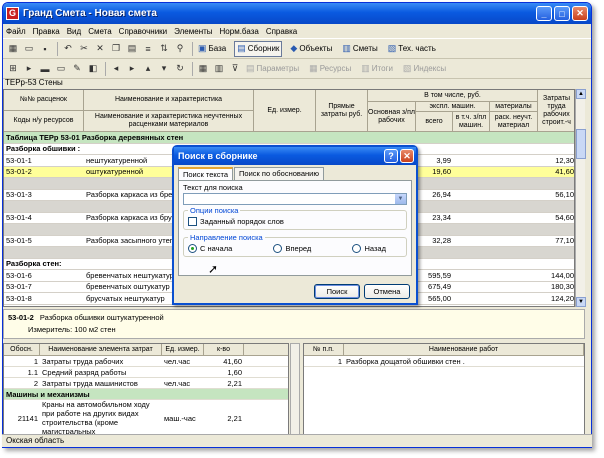 Image resolution: width=604 pixels, height=458 pixels. Describe the element at coordinates (132, 49) in the screenshot. I see `paste-icon: ▤` at that location.